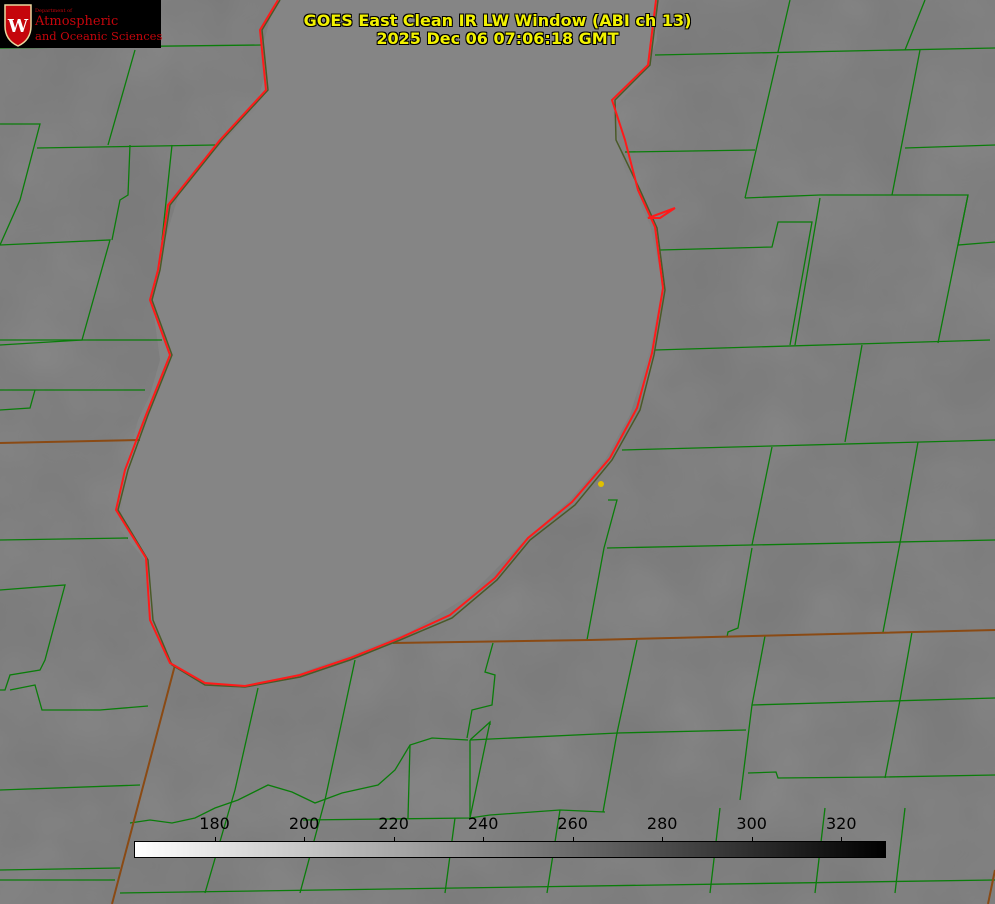  What do you see at coordinates (510, 849) in the screenshot?
I see `temperature-colorbar` at bounding box center [510, 849].